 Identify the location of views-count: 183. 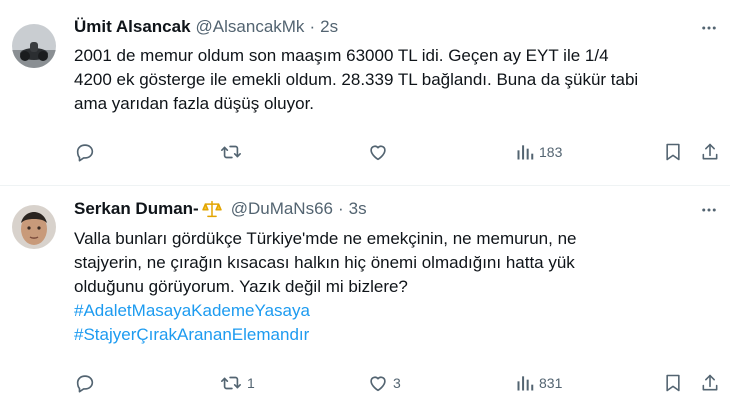
(551, 152).